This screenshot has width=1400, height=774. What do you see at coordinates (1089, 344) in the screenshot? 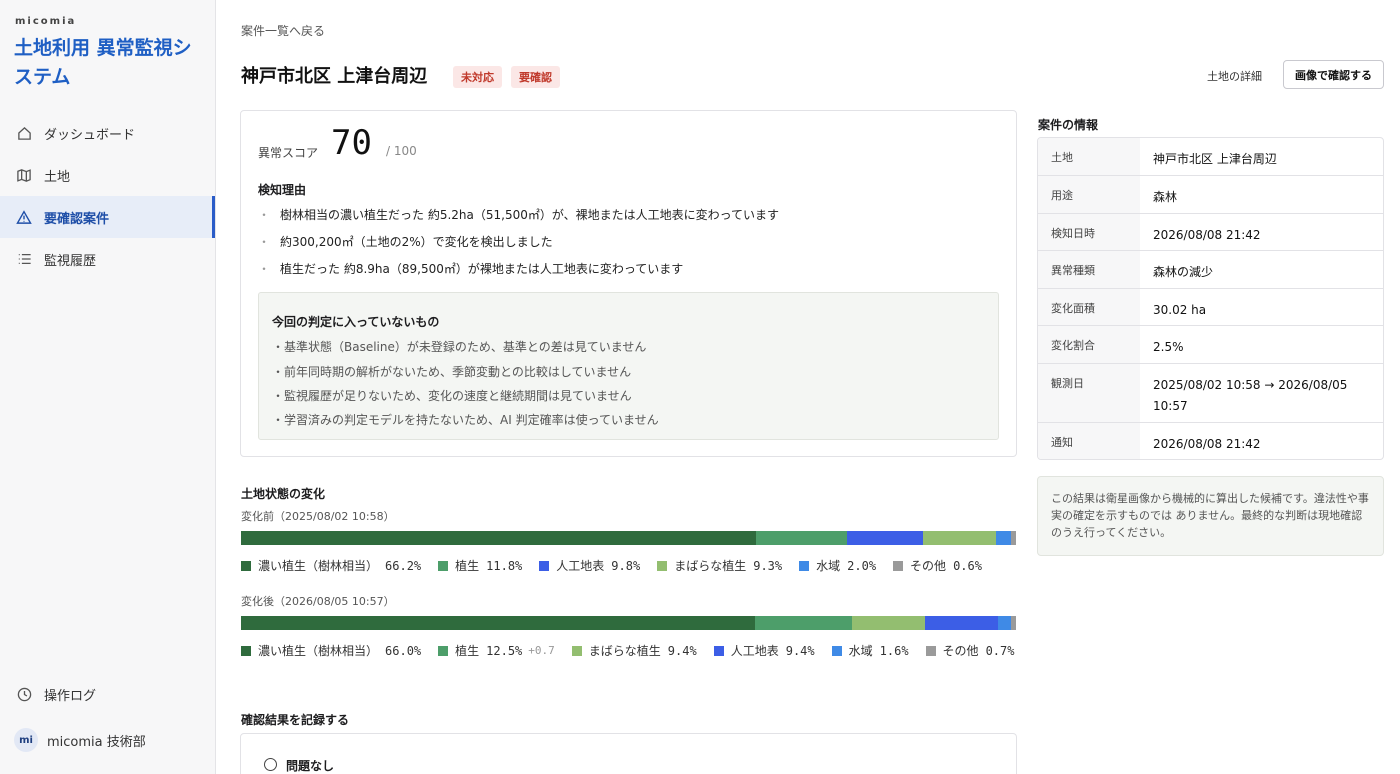
I see `info-key: 変化割合` at bounding box center [1089, 344].